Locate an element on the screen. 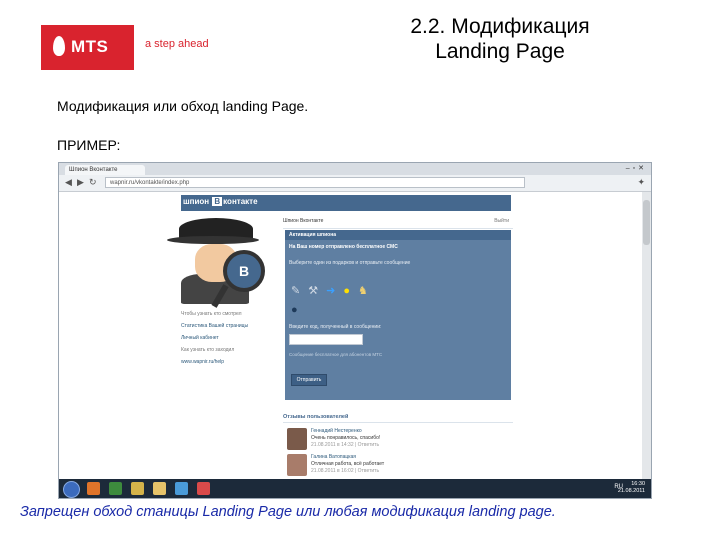 The image size is (720, 540). egg-icon is located at coordinates (59, 46).